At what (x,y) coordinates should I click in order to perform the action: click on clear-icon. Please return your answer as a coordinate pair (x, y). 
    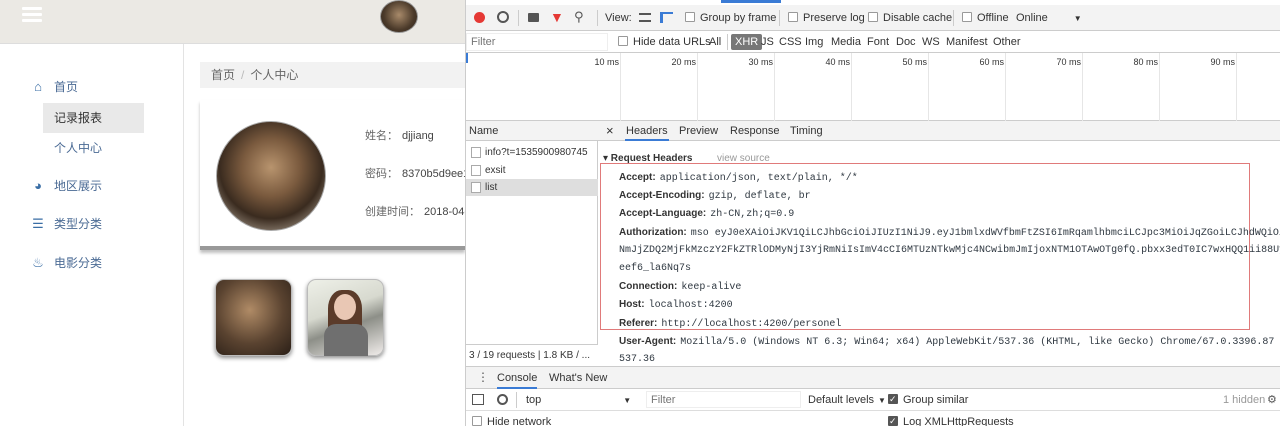
    Looking at the image, I should click on (503, 17).